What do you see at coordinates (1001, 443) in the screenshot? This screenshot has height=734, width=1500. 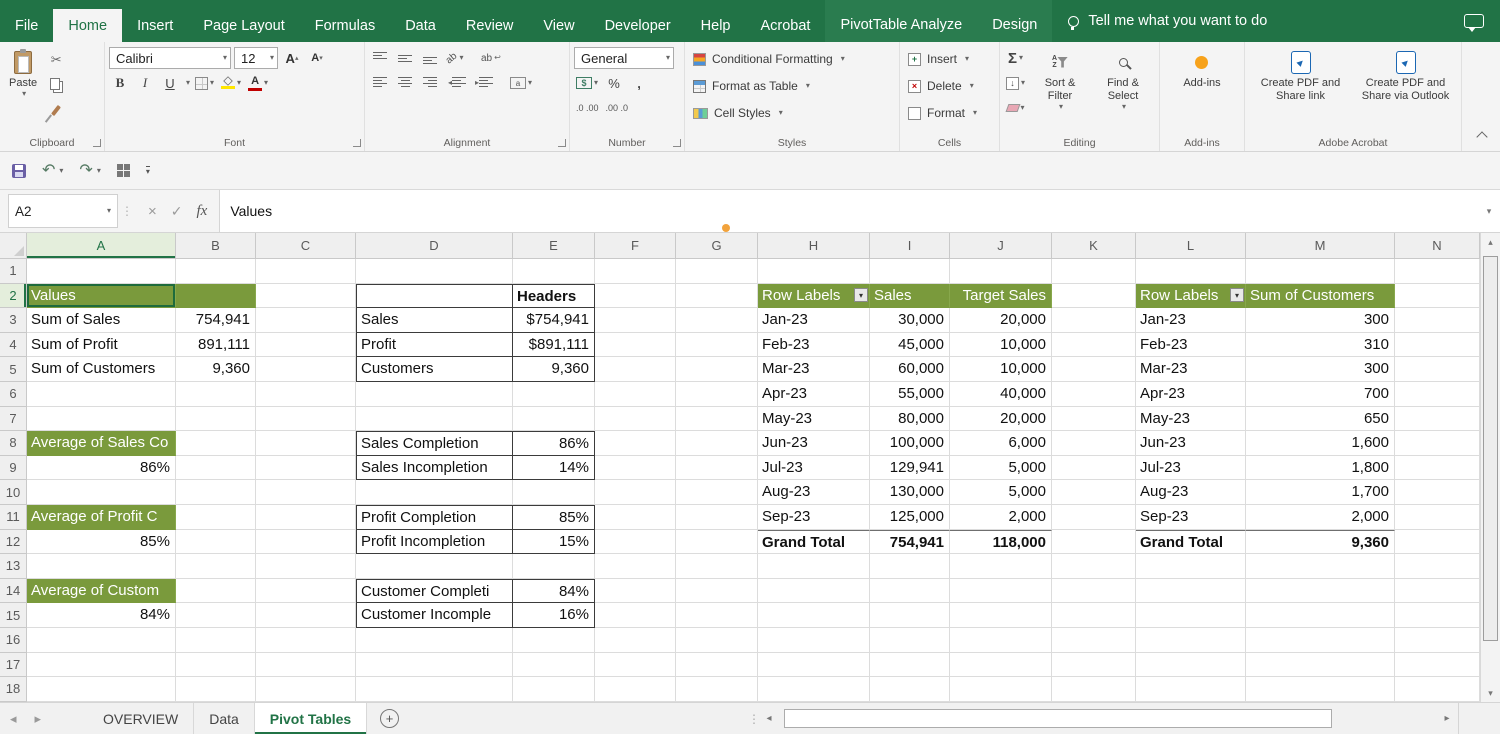 I see `cell-J8: 6,000` at bounding box center [1001, 443].